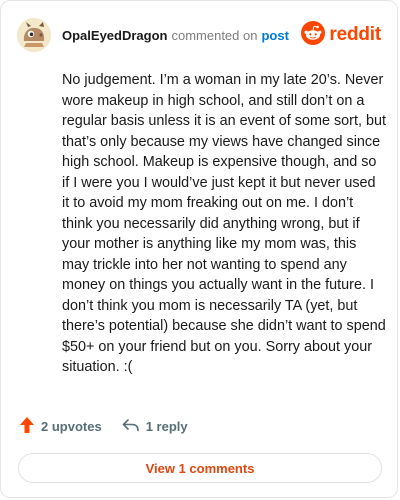  What do you see at coordinates (274, 35) in the screenshot?
I see `post-link: post` at bounding box center [274, 35].